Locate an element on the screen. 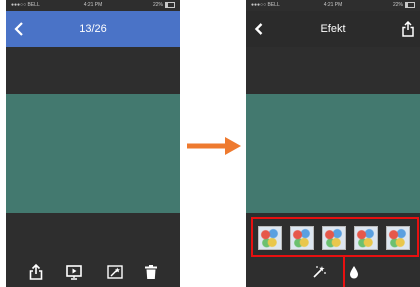 The image size is (420, 287). enhance-icon is located at coordinates (115, 272).